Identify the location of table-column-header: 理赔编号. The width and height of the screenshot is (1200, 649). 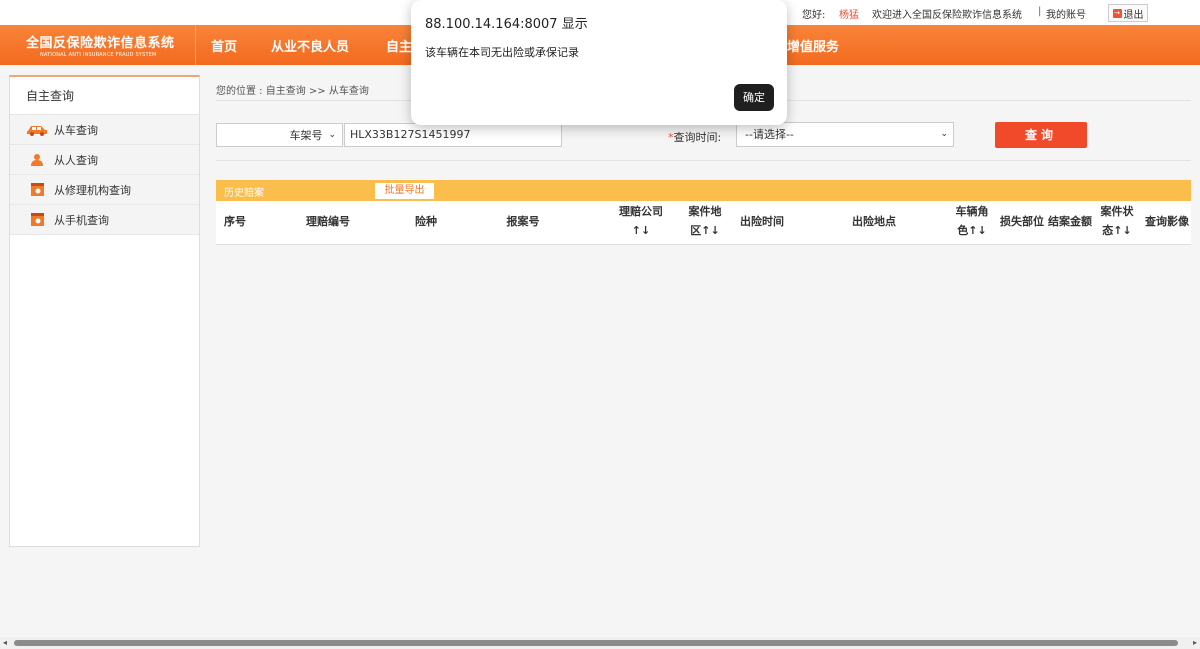
(328, 221).